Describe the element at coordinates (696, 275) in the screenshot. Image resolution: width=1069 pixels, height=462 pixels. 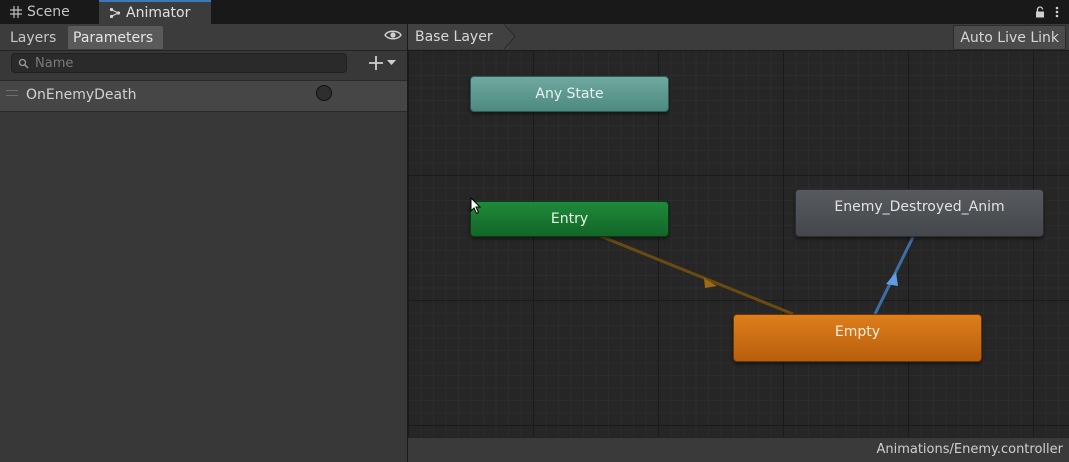
I see `transition-entry-to-empty` at that location.